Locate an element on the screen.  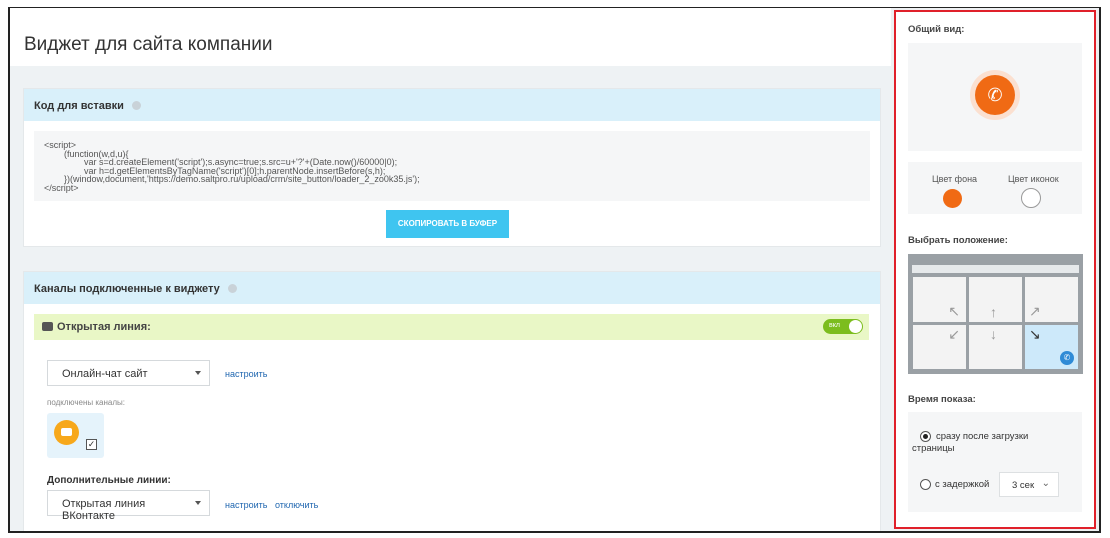
overview-label: Общий вид: is located at coordinates (936, 29).